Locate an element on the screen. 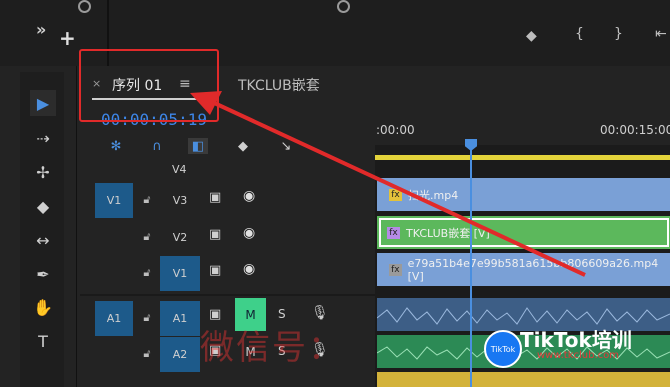 The width and height of the screenshot is (670, 387). tools-panel: ▶ ⇢ ✢ ◆ ↔ ✒ ✋ T is located at coordinates (42, 229).